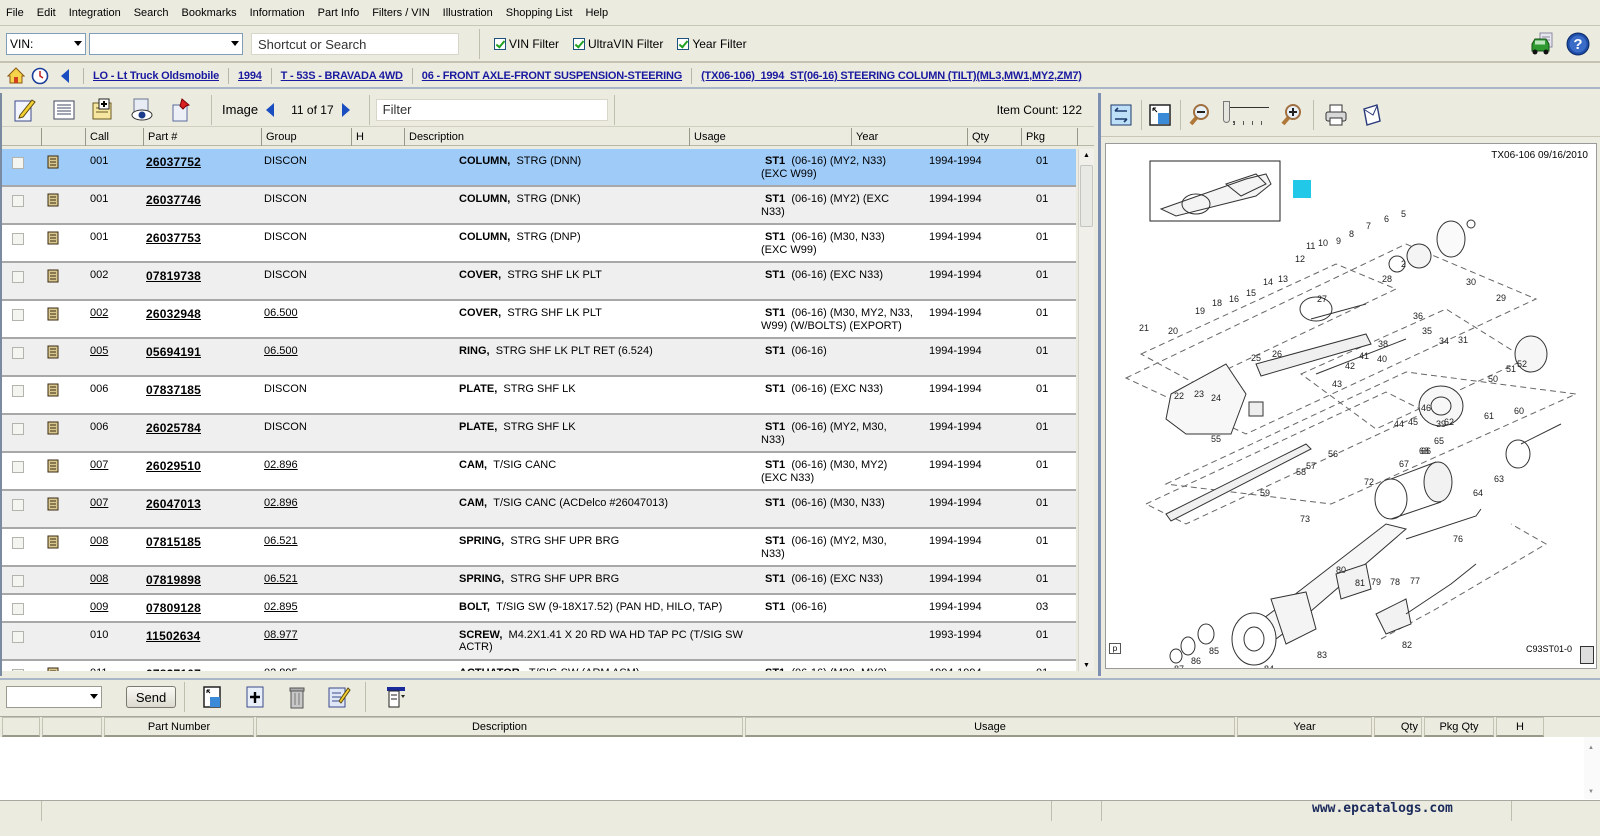 The image size is (1600, 836). Describe the element at coordinates (15, 13) in the screenshot. I see `menu-item-file: File` at that location.